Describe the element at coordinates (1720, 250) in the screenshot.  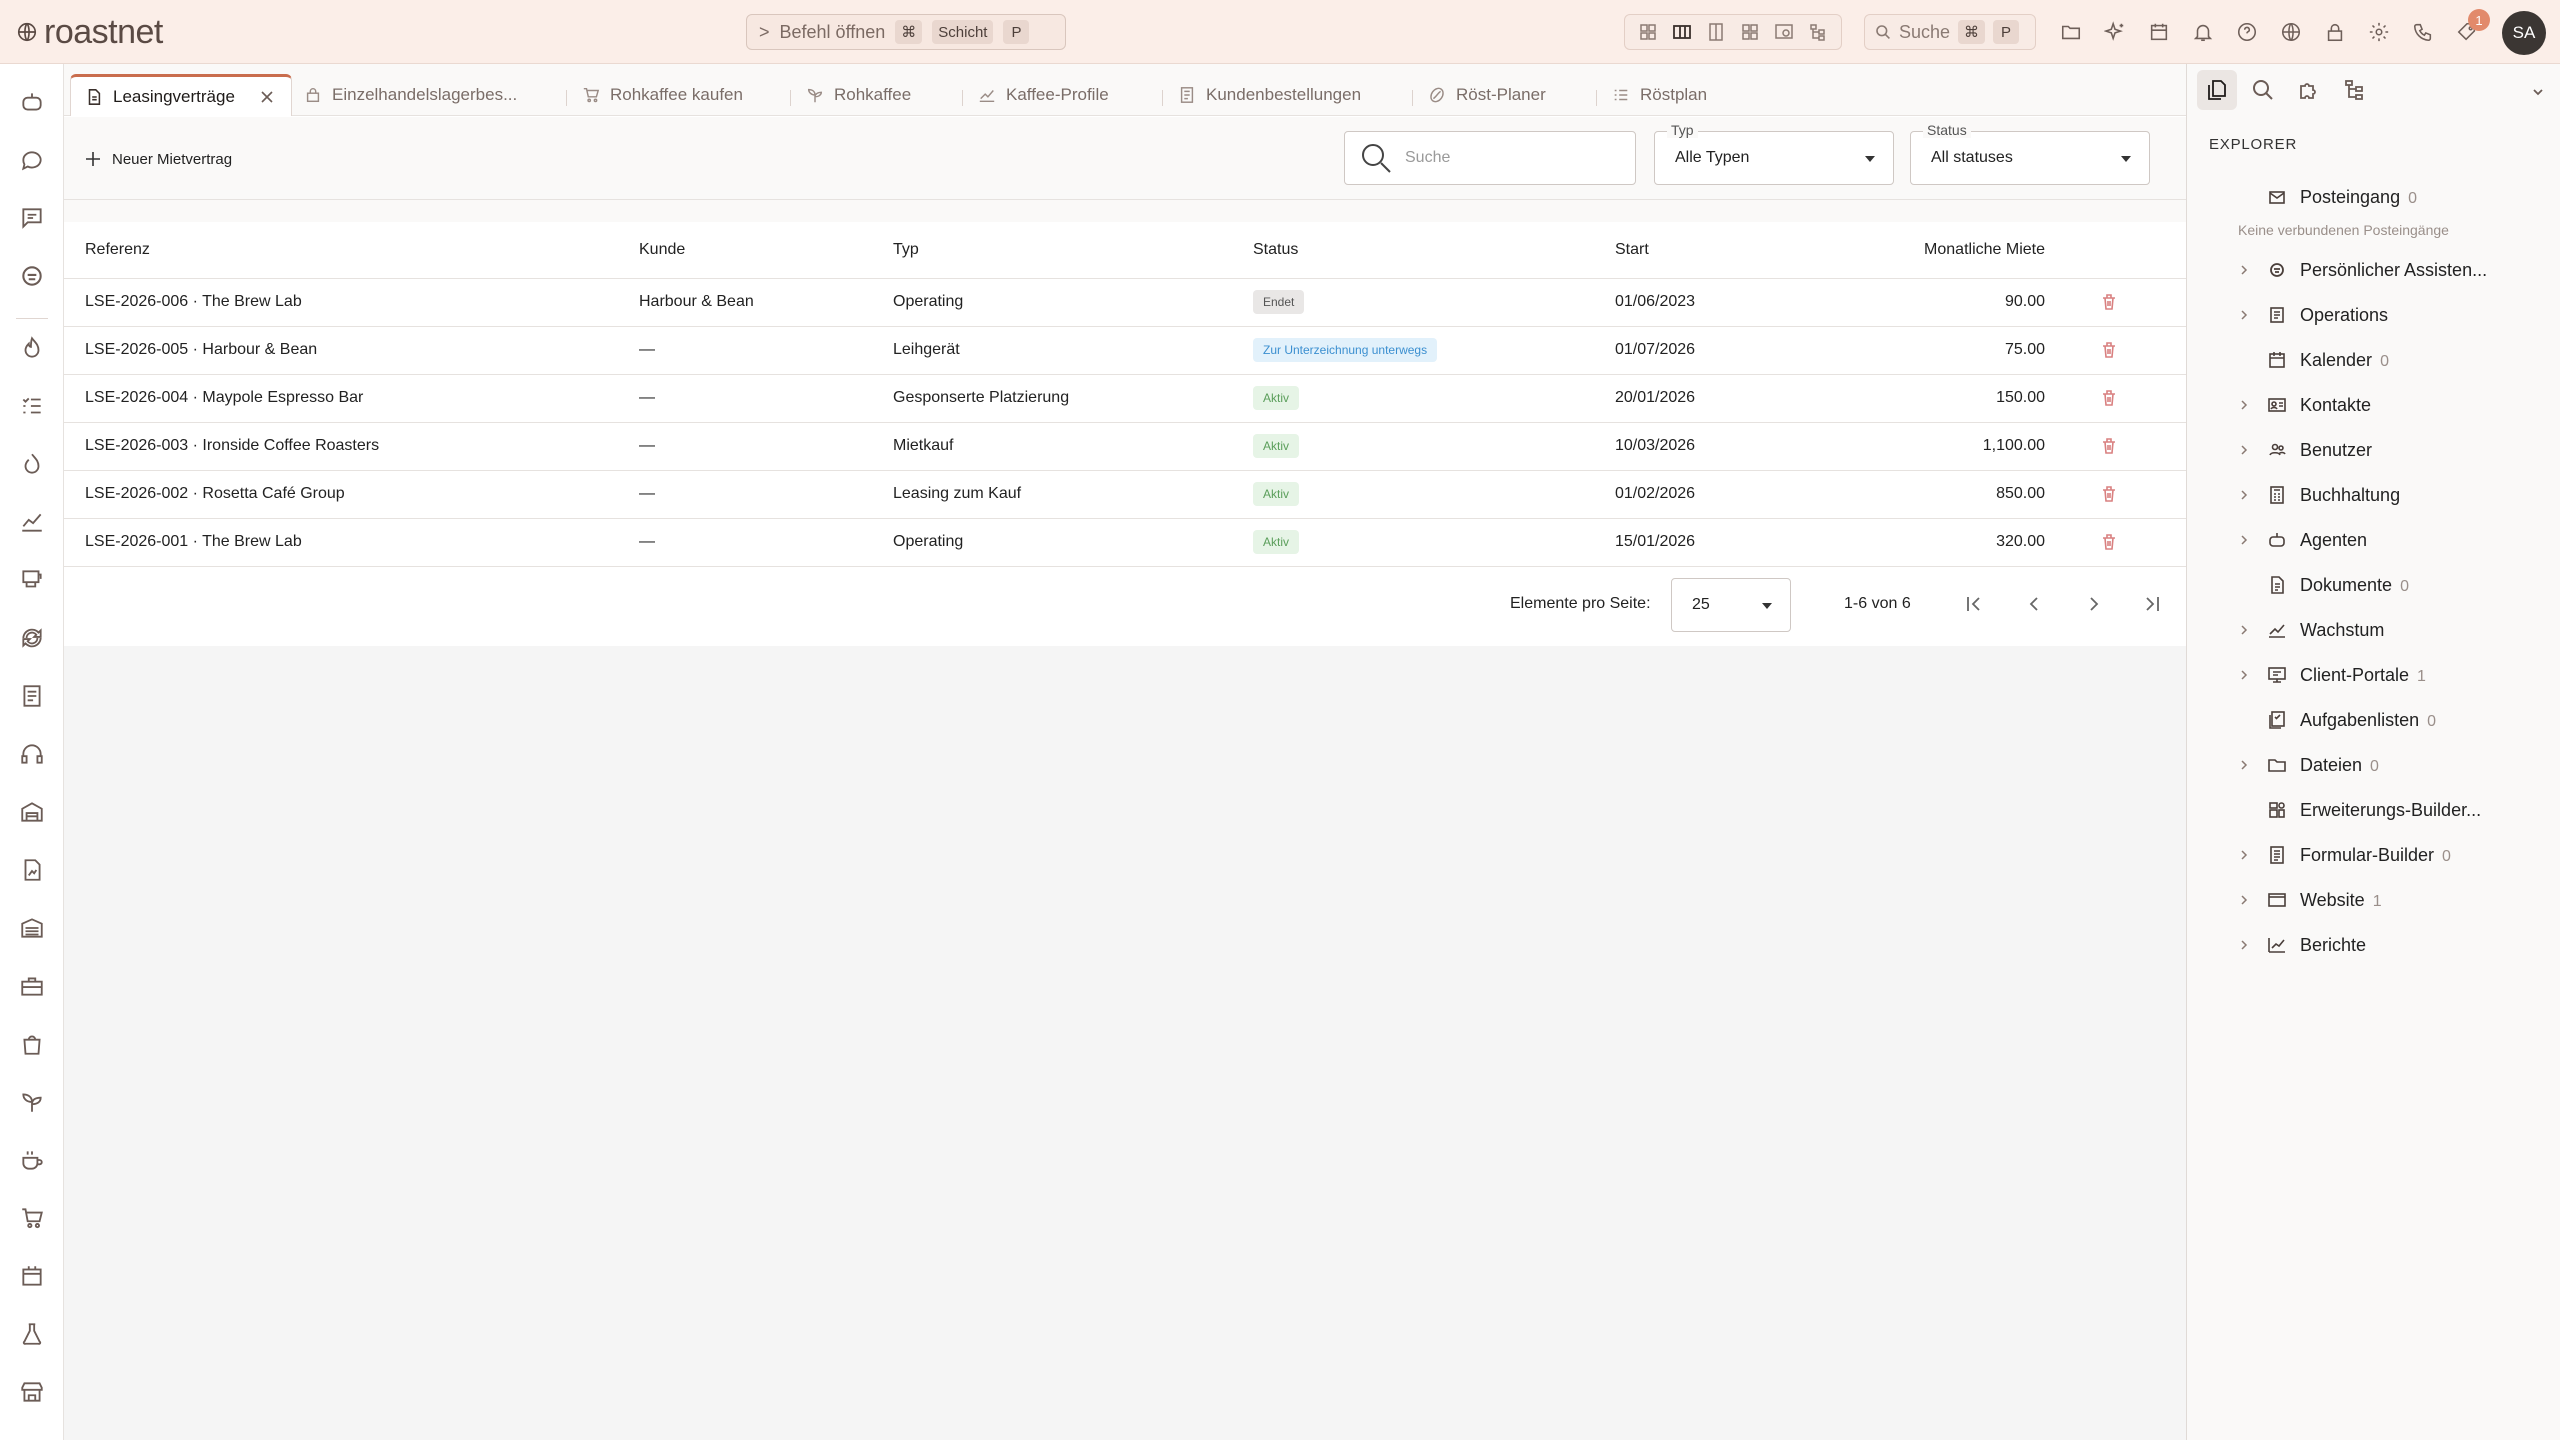
I see `column-header-start: Start` at that location.